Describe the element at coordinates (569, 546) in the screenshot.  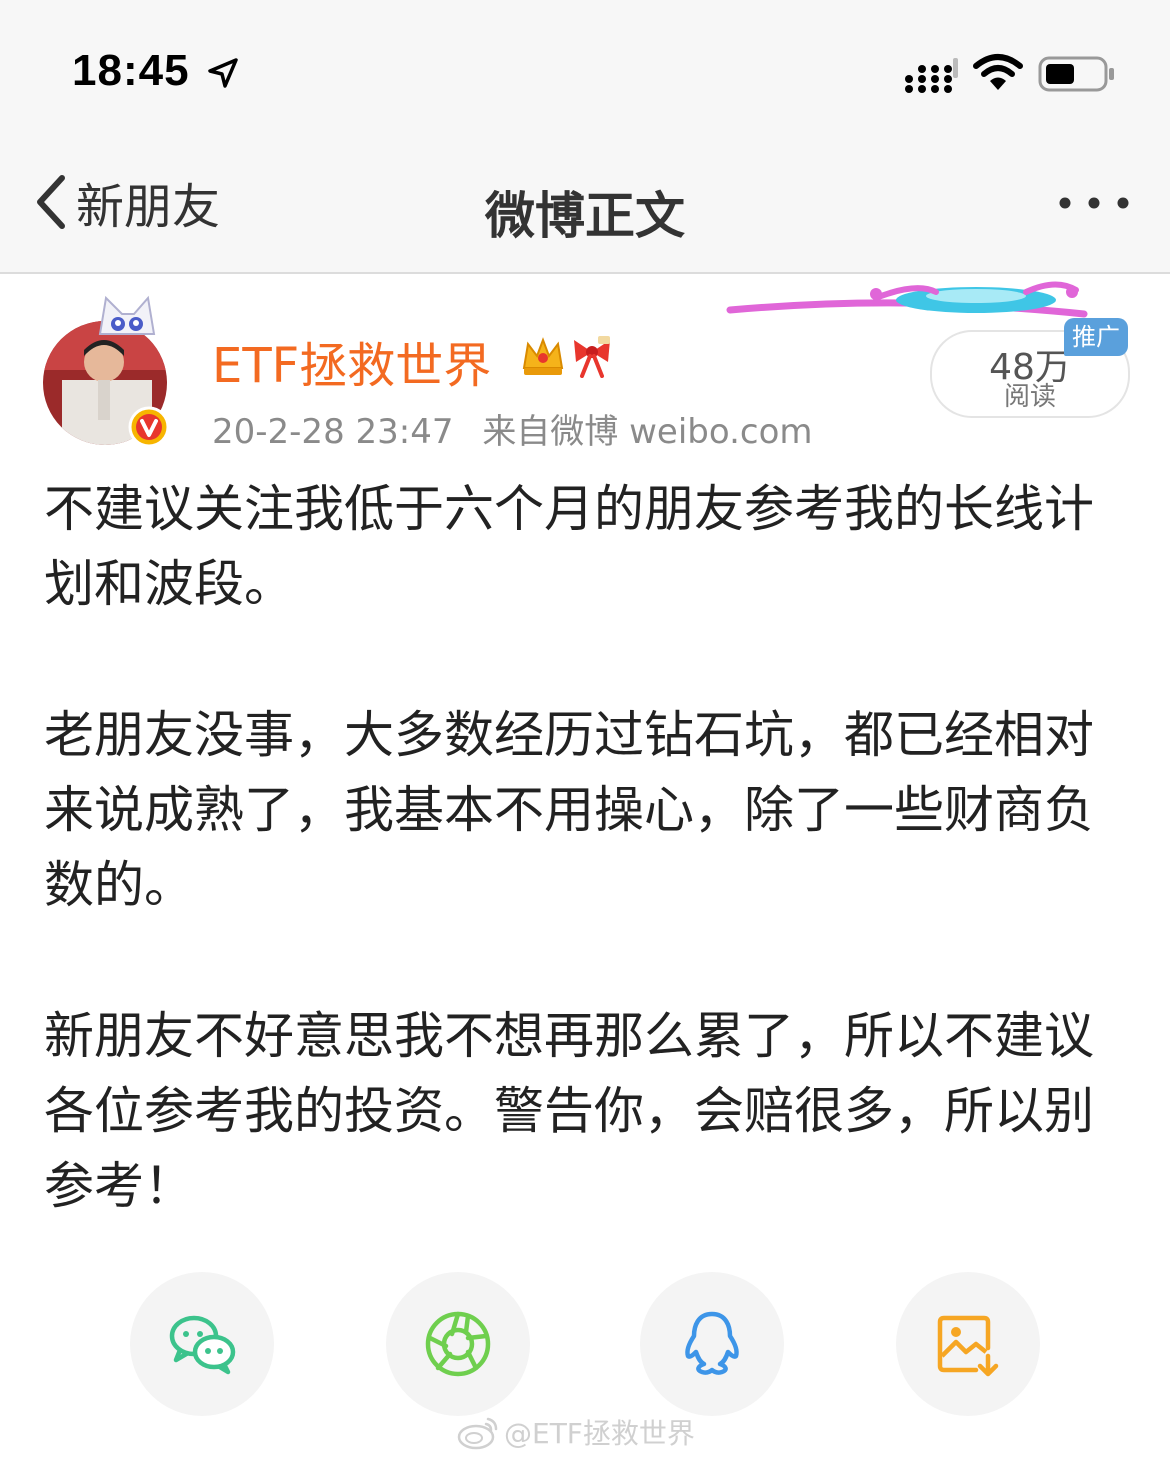
I see `post-paragraph: 不建议关注我低于六个月的朋友参考我的长线计划和波段。` at that location.